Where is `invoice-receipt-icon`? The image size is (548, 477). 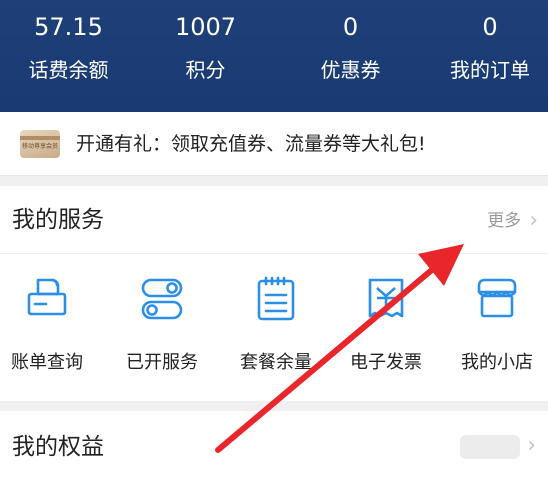 invoice-receipt-icon is located at coordinates (386, 299).